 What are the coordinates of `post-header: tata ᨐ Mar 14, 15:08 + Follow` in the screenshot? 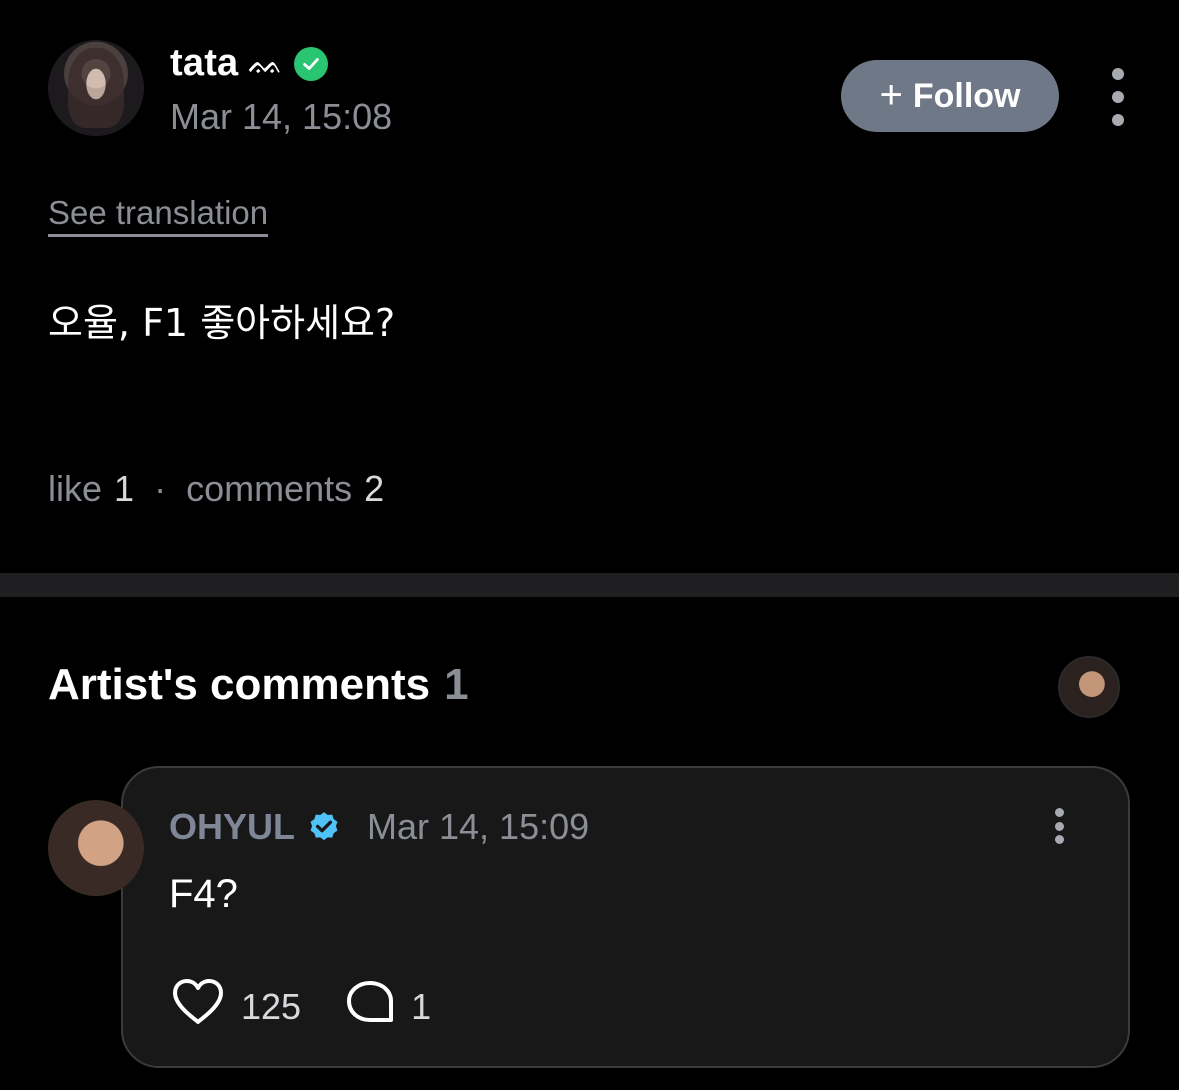 It's located at (593, 90).